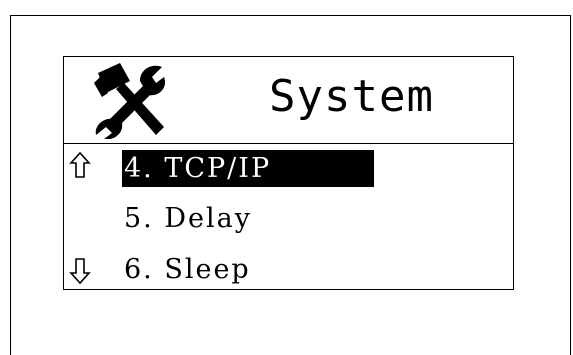 This screenshot has width=573, height=355. Describe the element at coordinates (187, 269) in the screenshot. I see `menu-item-sleep: 6. Sleep` at that location.